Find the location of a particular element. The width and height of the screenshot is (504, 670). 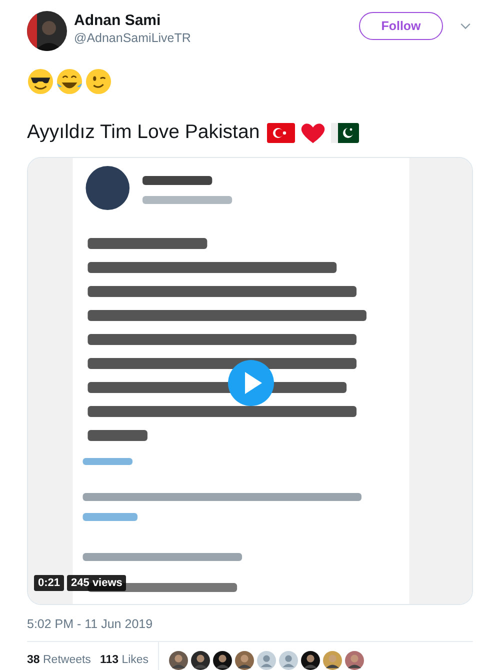

follow-button: Follow is located at coordinates (401, 26).